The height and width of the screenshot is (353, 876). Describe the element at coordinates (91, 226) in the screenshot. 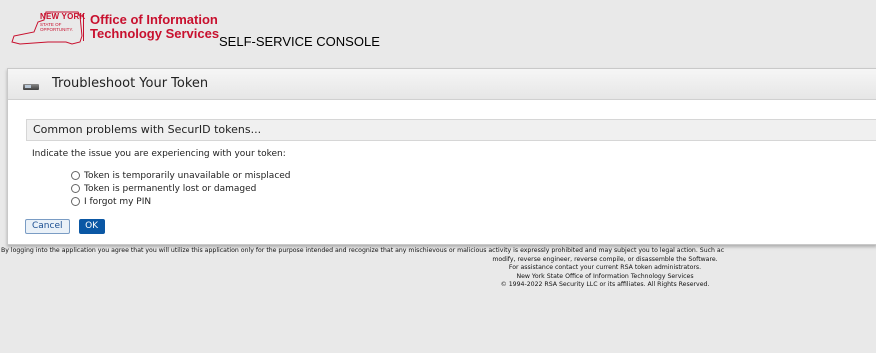

I see `ok-button: OK` at that location.